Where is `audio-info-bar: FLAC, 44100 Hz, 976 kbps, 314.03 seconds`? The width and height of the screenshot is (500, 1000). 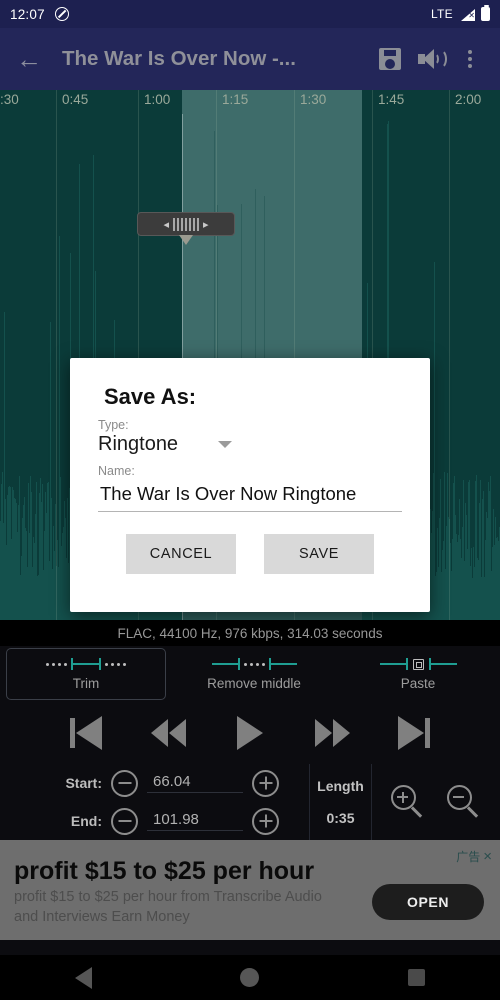 audio-info-bar: FLAC, 44100 Hz, 976 kbps, 314.03 seconds is located at coordinates (250, 633).